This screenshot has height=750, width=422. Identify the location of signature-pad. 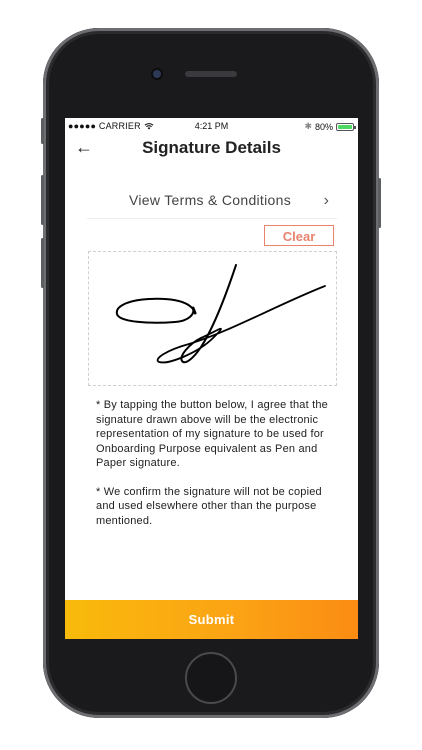
(212, 318).